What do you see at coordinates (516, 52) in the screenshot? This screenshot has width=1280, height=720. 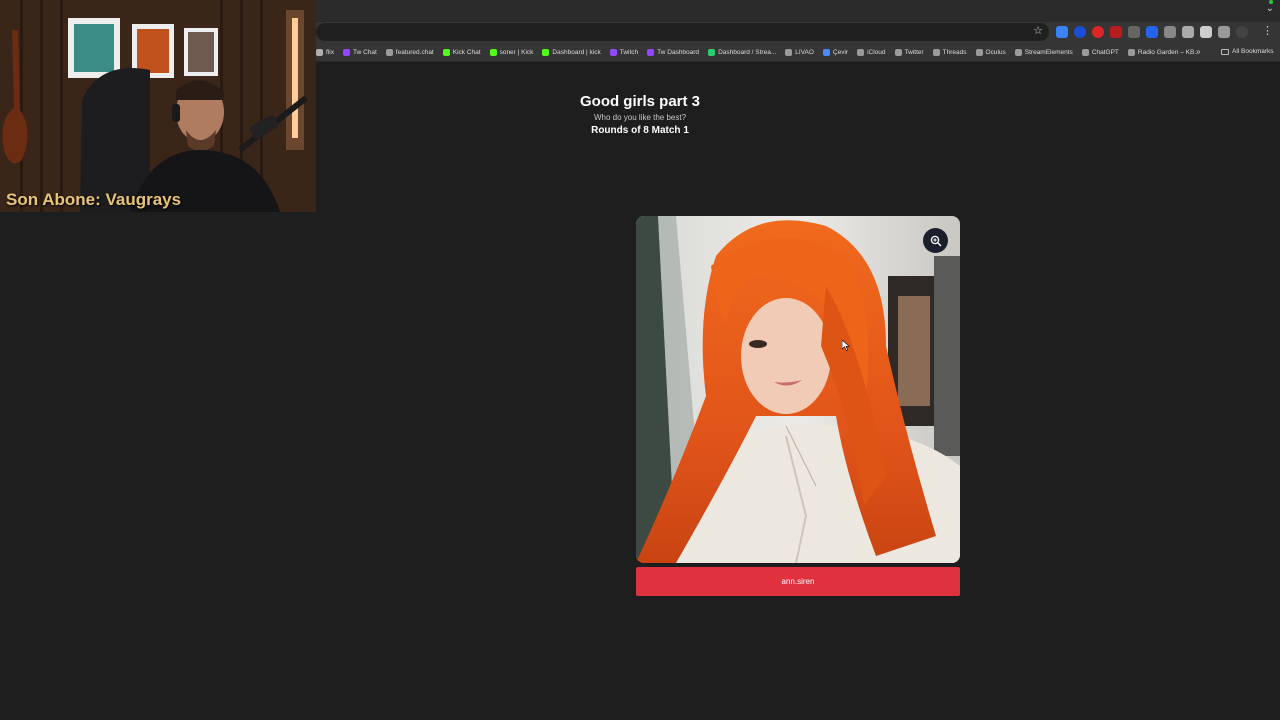 I see `bookmark-label: soner | Kick` at bounding box center [516, 52].